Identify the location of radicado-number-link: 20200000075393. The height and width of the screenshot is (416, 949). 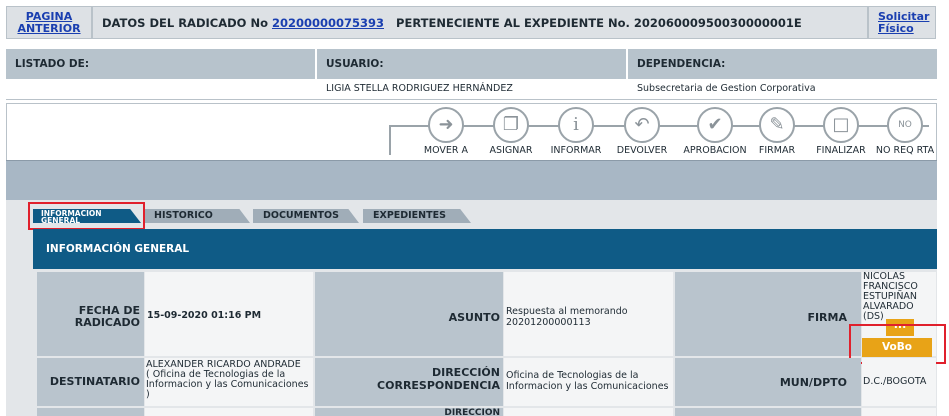
(328, 23).